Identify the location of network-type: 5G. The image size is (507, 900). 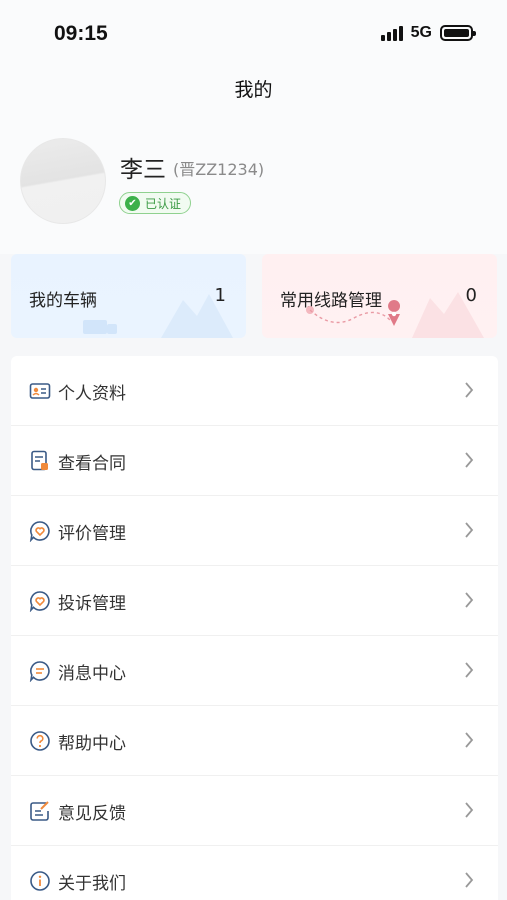
(421, 32).